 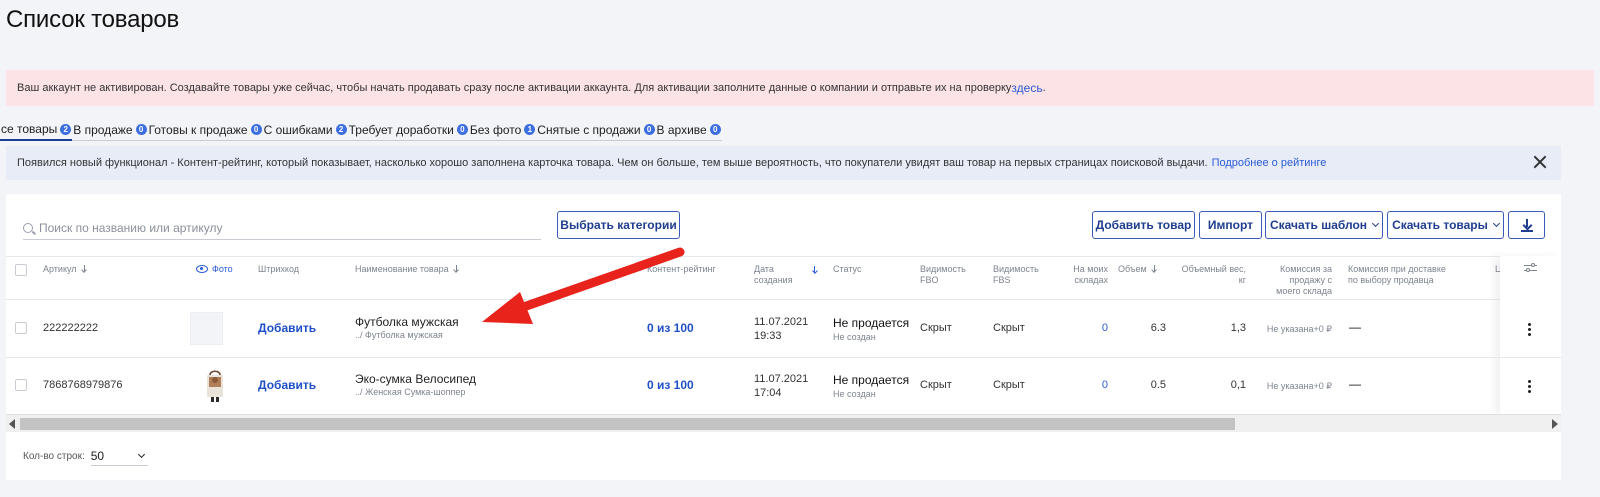 What do you see at coordinates (85, 456) in the screenshot?
I see `rows-per-page: Кол-во строк: 50` at bounding box center [85, 456].